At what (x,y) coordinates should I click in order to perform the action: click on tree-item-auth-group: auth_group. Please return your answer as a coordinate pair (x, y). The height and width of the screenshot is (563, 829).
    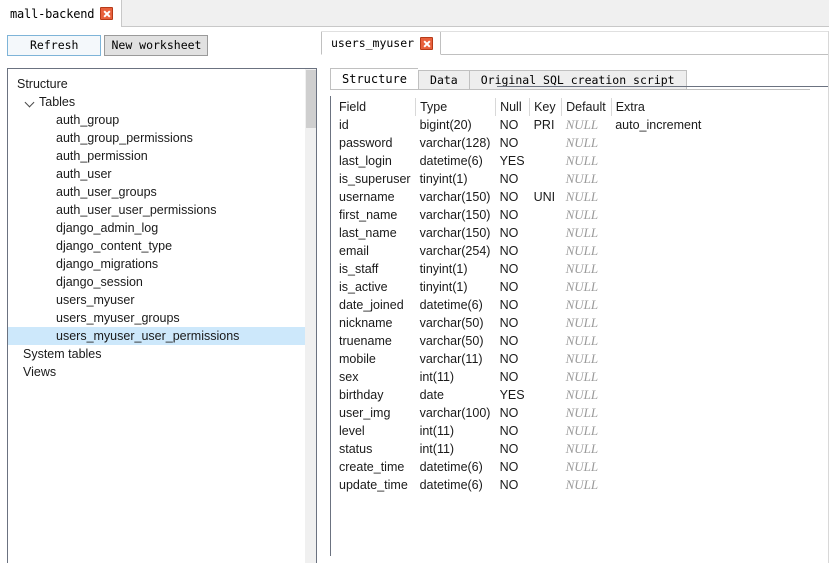
    Looking at the image, I should click on (156, 120).